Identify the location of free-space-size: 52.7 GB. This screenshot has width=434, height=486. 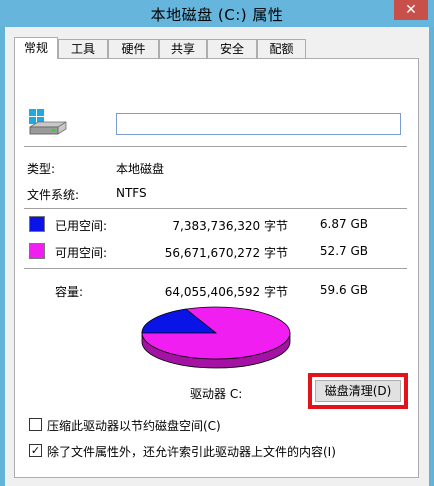
(343, 251).